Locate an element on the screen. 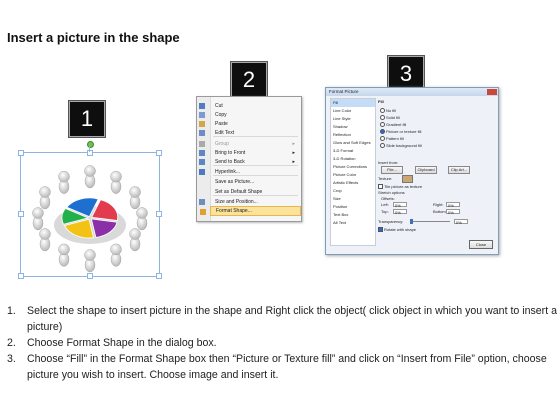 The height and width of the screenshot is (420, 560). scissors-icon is located at coordinates (202, 106).